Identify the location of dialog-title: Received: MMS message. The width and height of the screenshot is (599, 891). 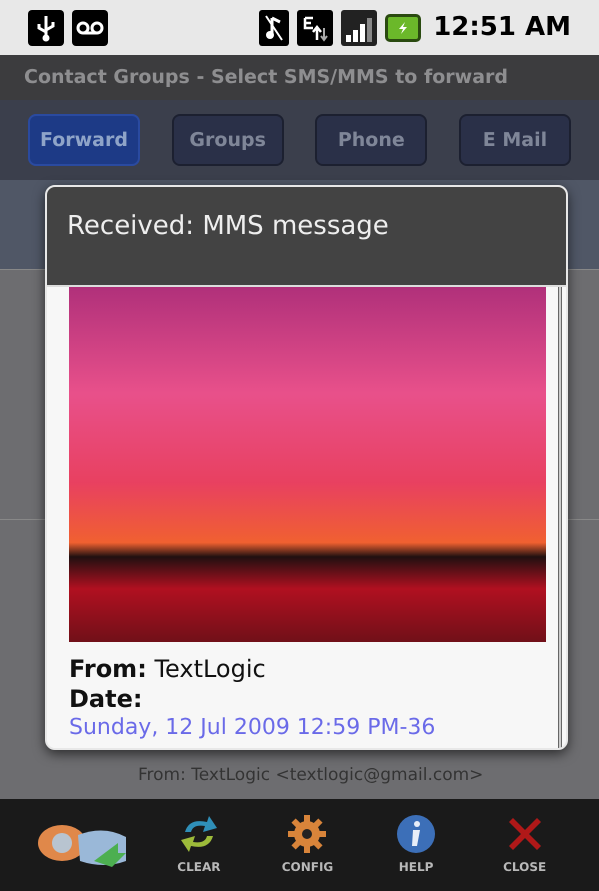
(228, 226).